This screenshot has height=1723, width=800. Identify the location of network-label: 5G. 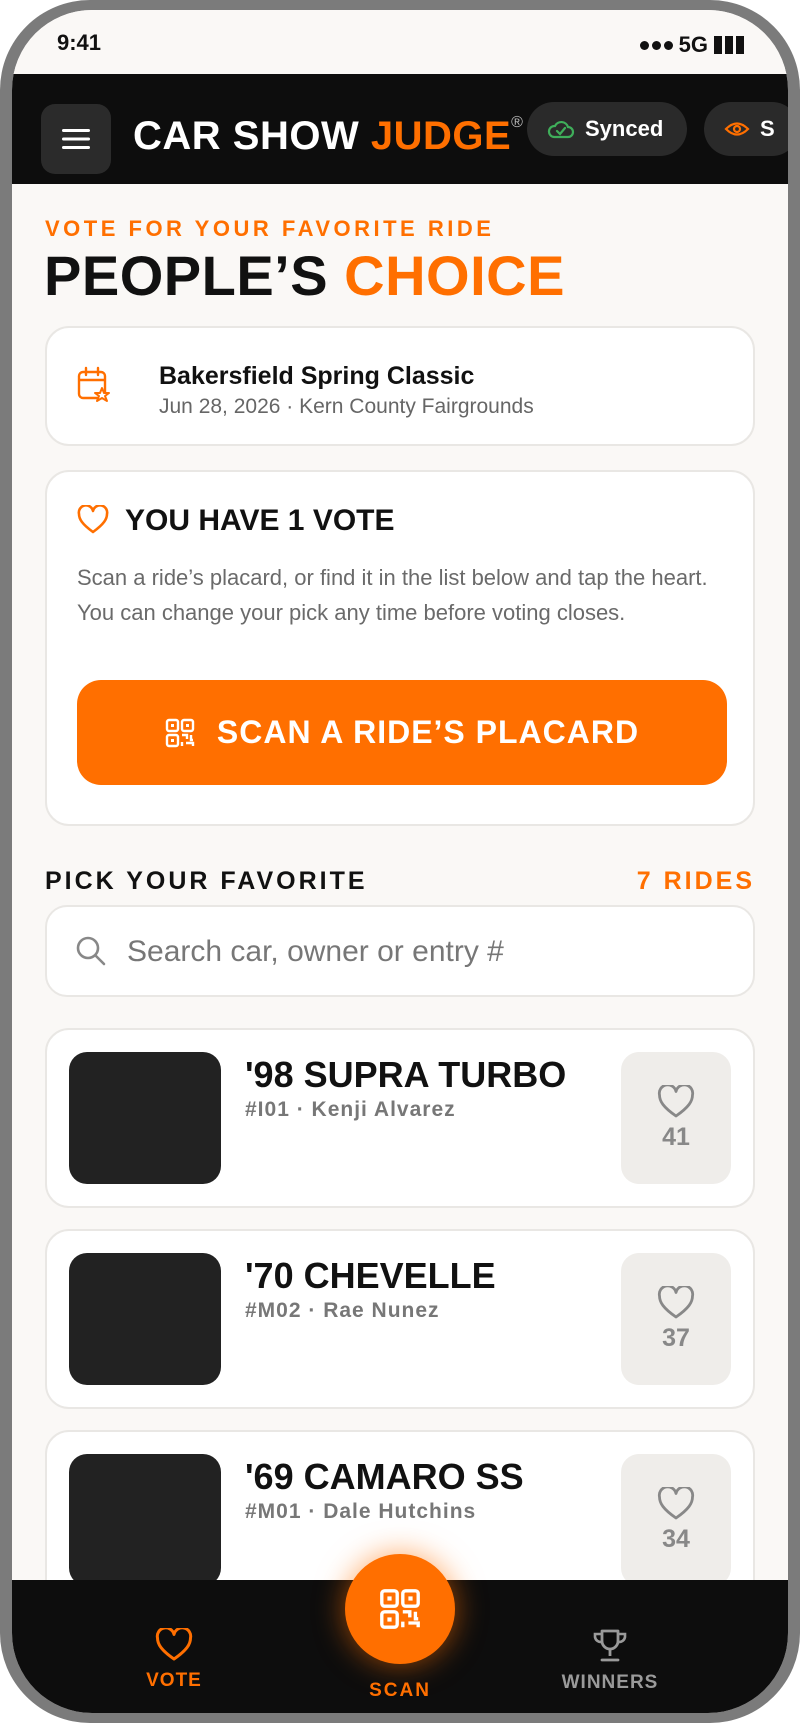
(693, 44).